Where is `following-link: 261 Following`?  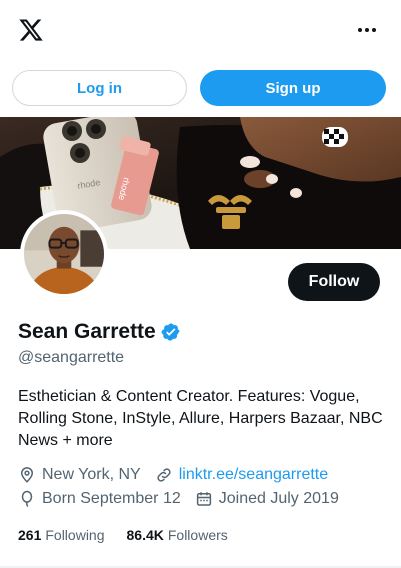
following-link: 261 Following is located at coordinates (61, 535).